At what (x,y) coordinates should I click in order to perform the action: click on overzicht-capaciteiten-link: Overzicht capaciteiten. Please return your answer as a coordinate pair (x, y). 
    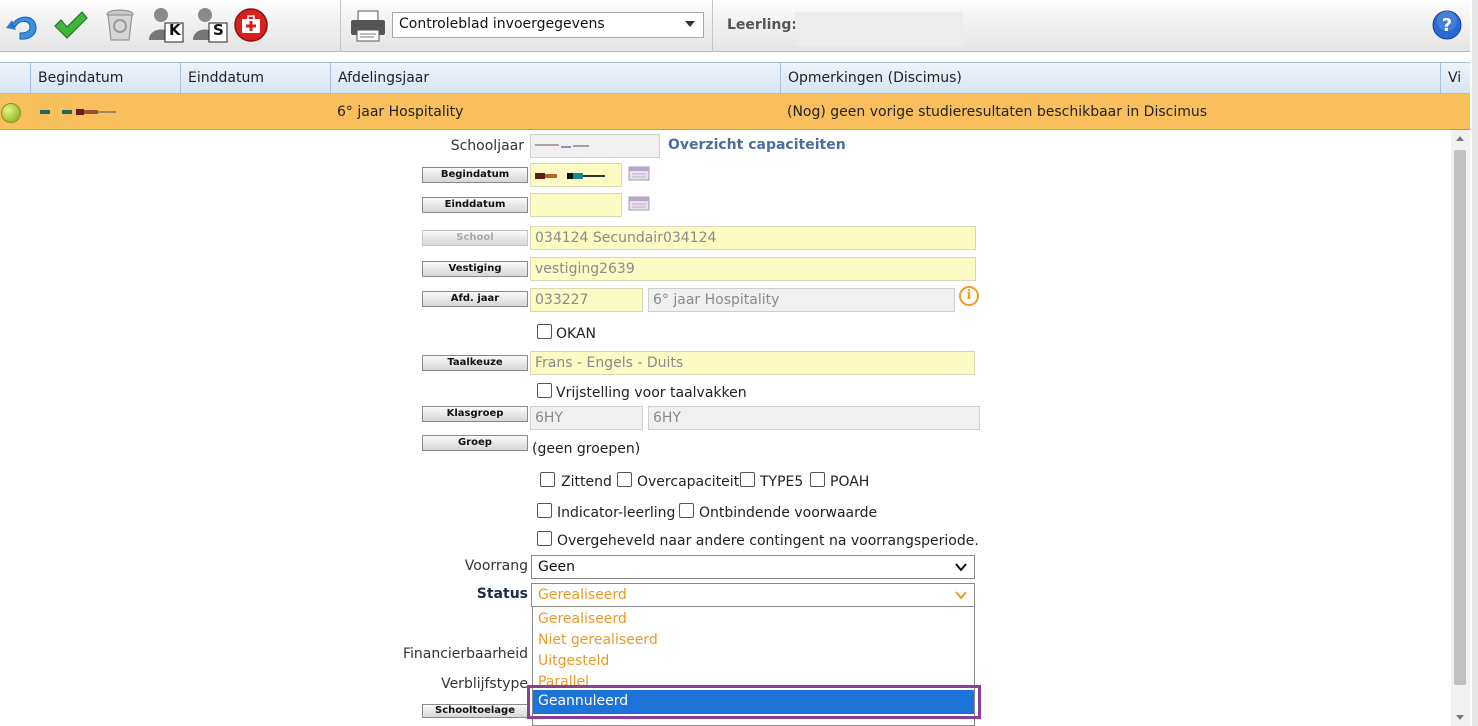
    Looking at the image, I should click on (757, 145).